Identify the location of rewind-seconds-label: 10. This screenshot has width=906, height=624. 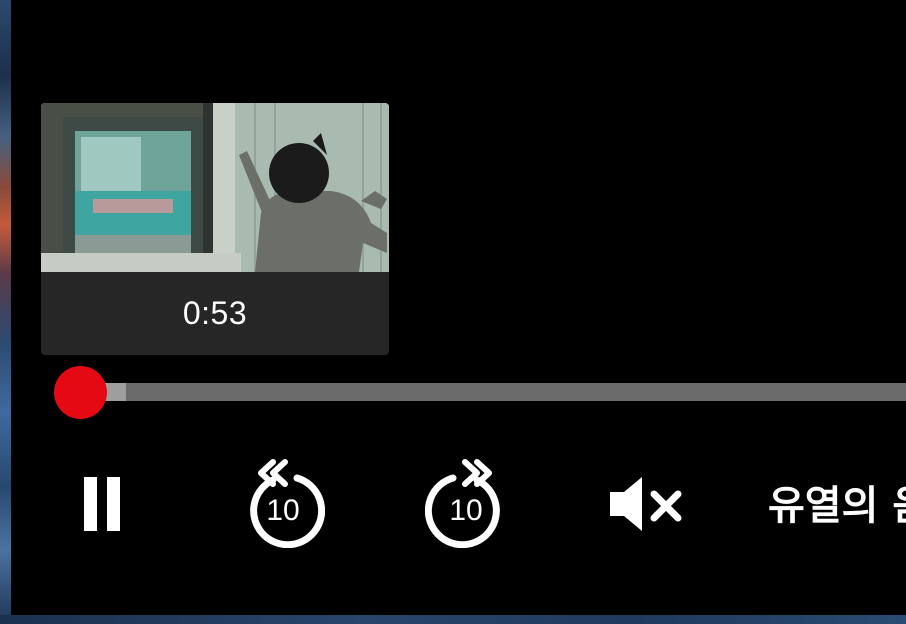
(282, 510).